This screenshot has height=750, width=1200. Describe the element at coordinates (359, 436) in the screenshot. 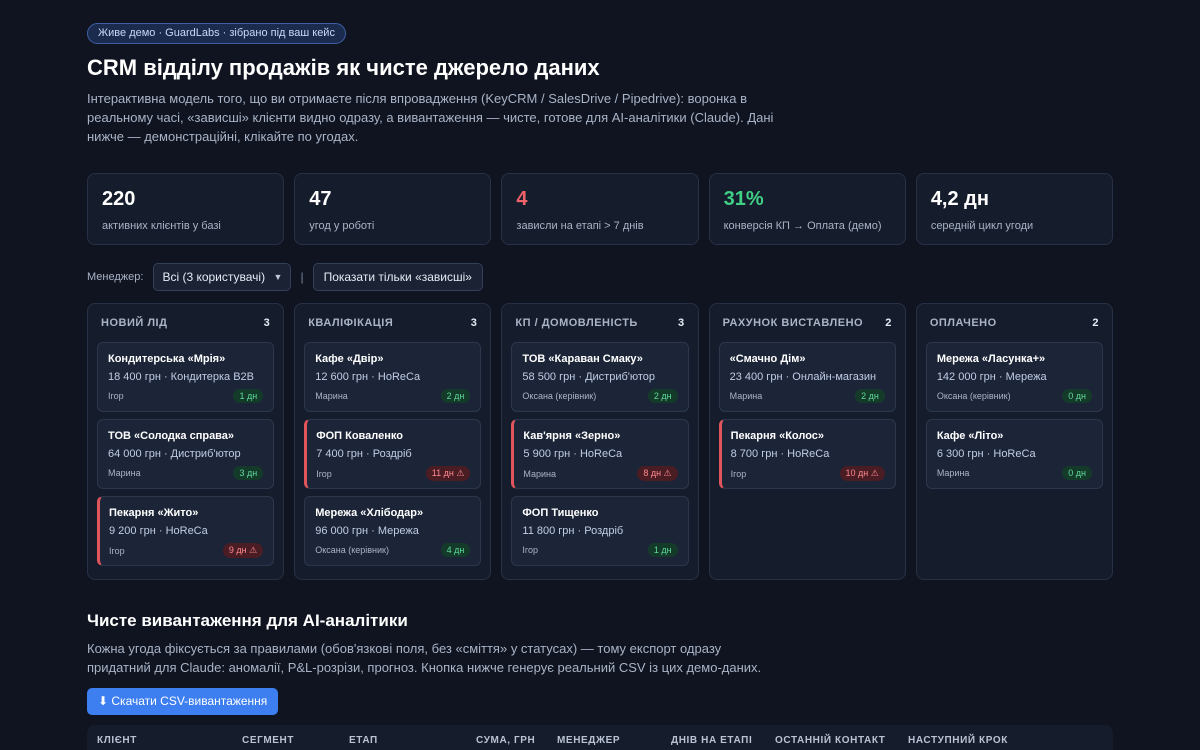

I see `deal-name: ФОП Коваленко` at that location.